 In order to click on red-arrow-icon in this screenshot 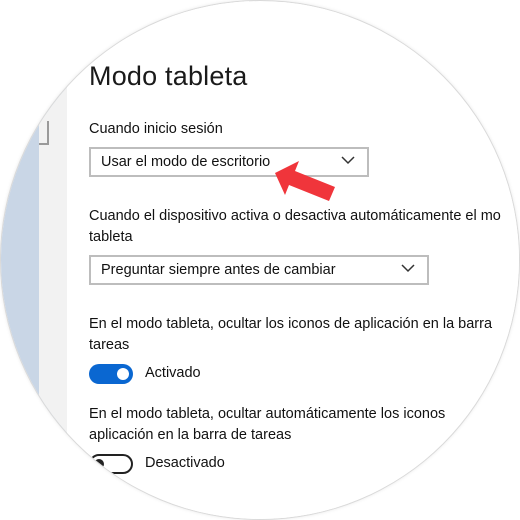, I will do `click(305, 181)`.